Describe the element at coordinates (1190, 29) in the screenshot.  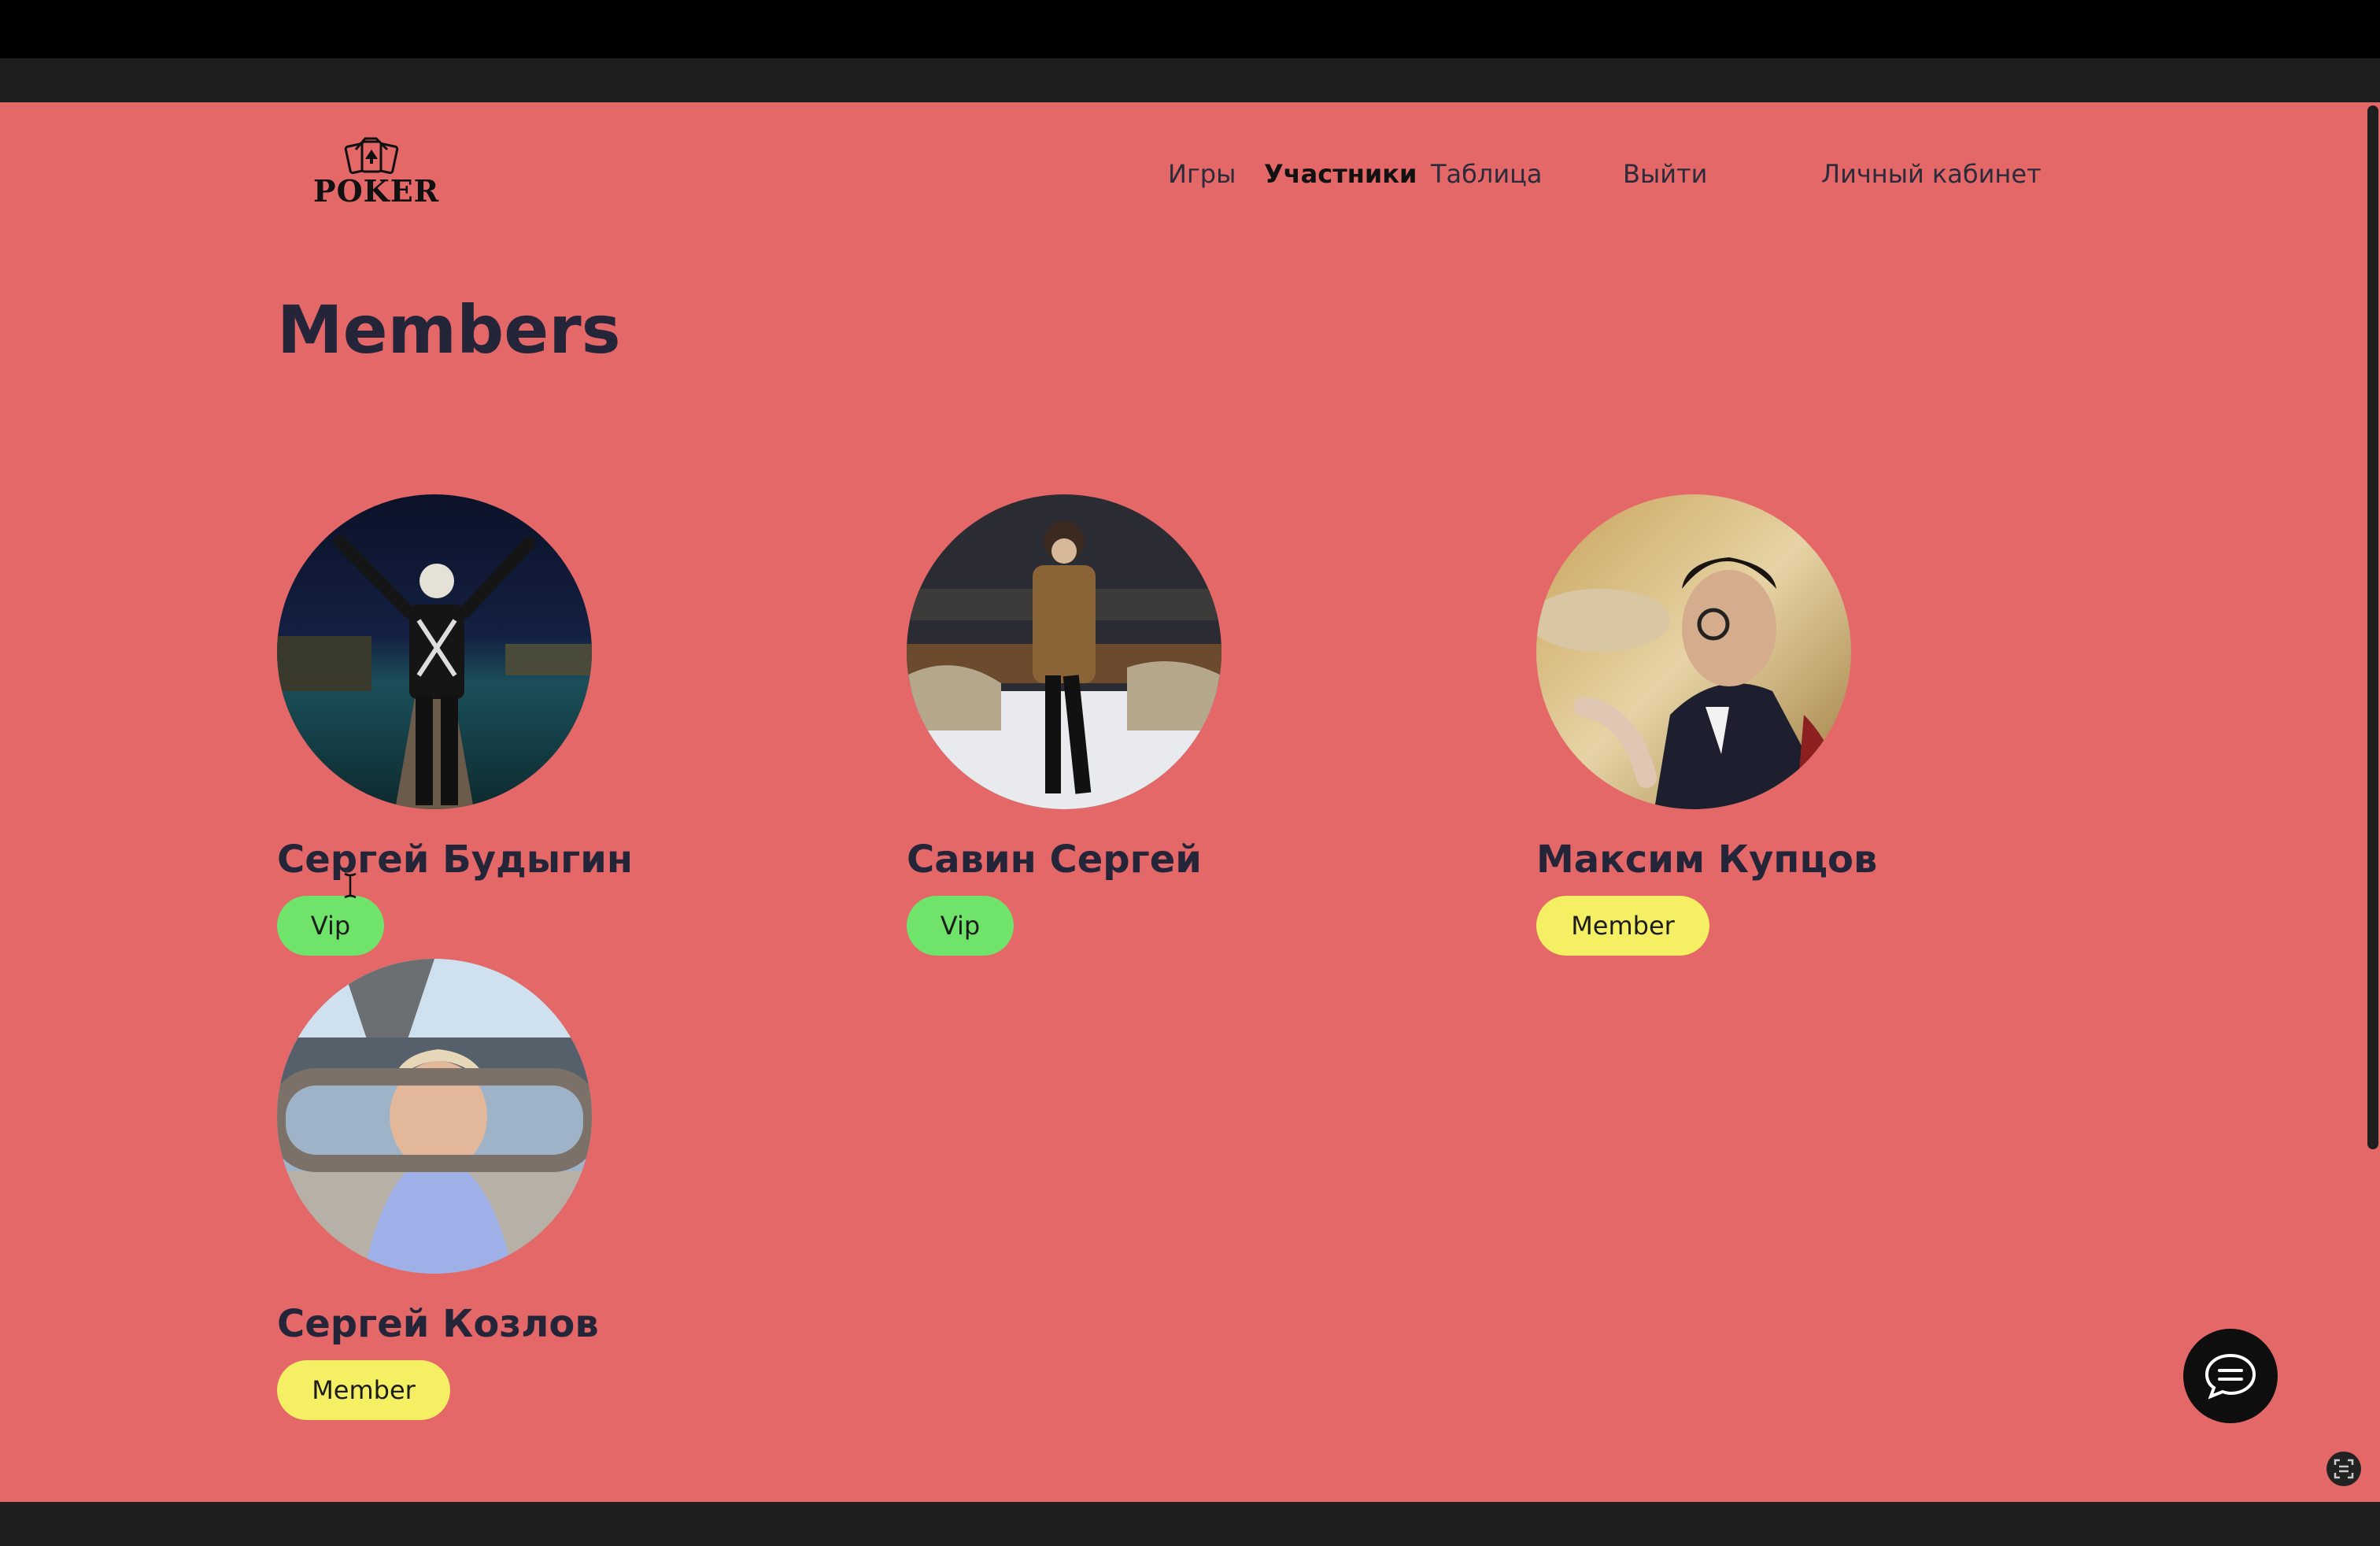
I see `window-top-strip` at that location.